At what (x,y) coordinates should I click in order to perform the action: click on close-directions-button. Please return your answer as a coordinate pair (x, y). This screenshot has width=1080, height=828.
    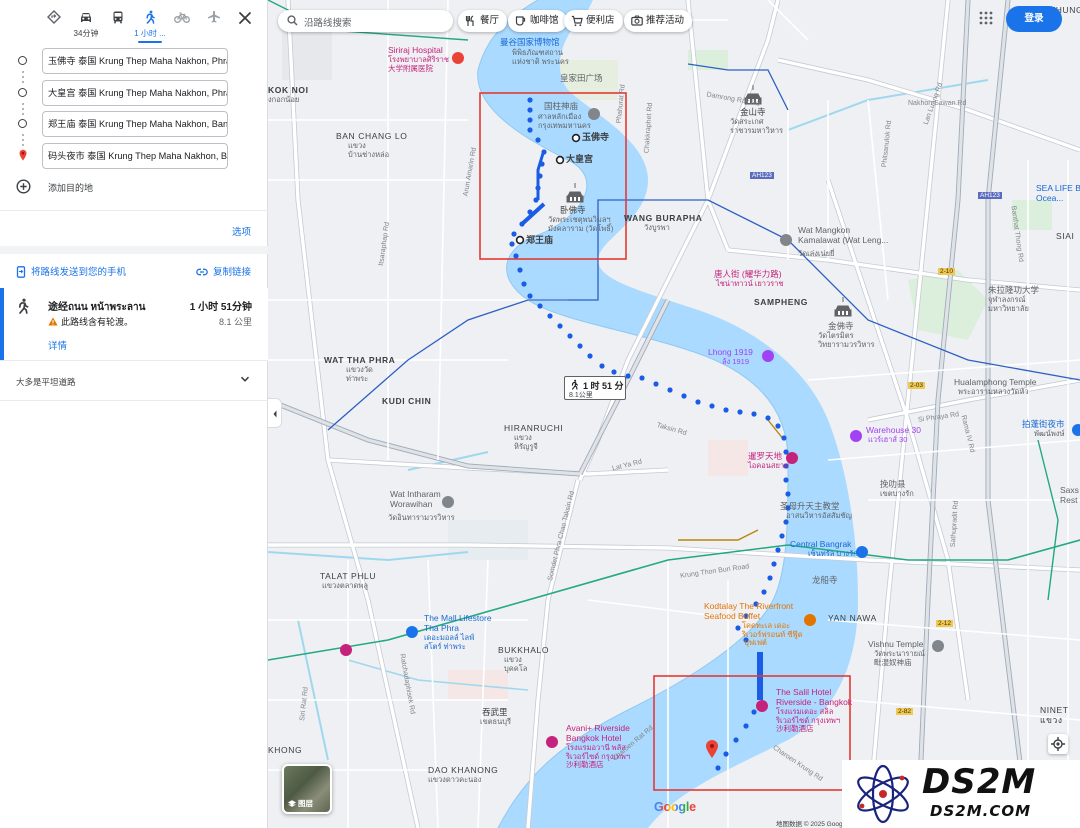
    Looking at the image, I should click on (245, 18).